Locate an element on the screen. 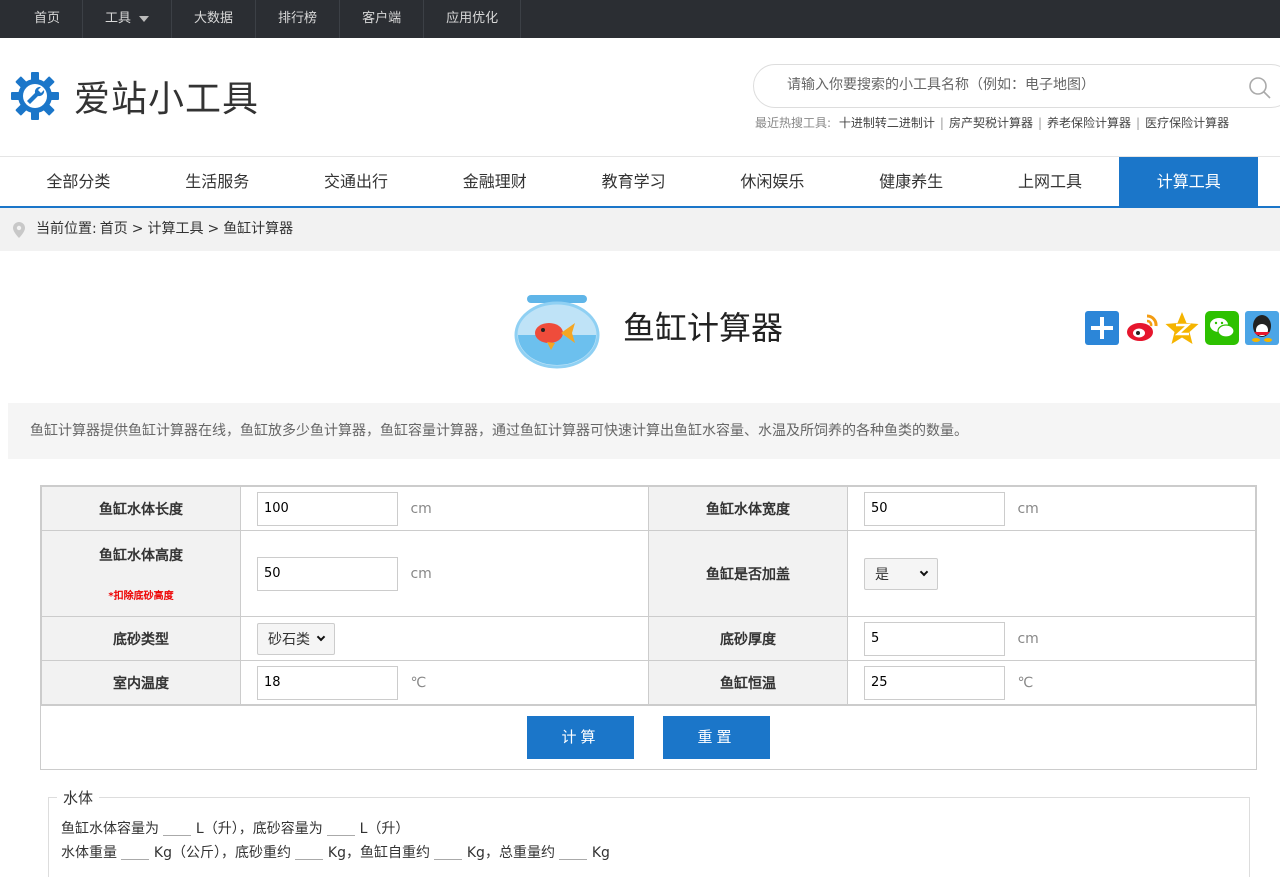  hot-item-medical: 医疗保险计算器 is located at coordinates (1187, 123).